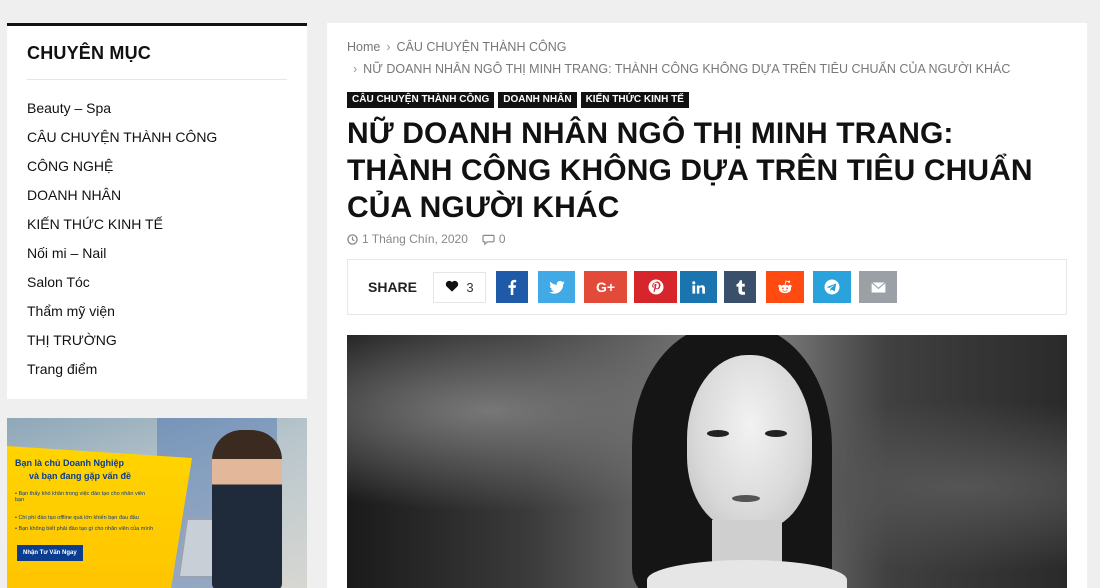 The height and width of the screenshot is (588, 1100). What do you see at coordinates (746, 498) in the screenshot?
I see `image-subject-lips` at bounding box center [746, 498].